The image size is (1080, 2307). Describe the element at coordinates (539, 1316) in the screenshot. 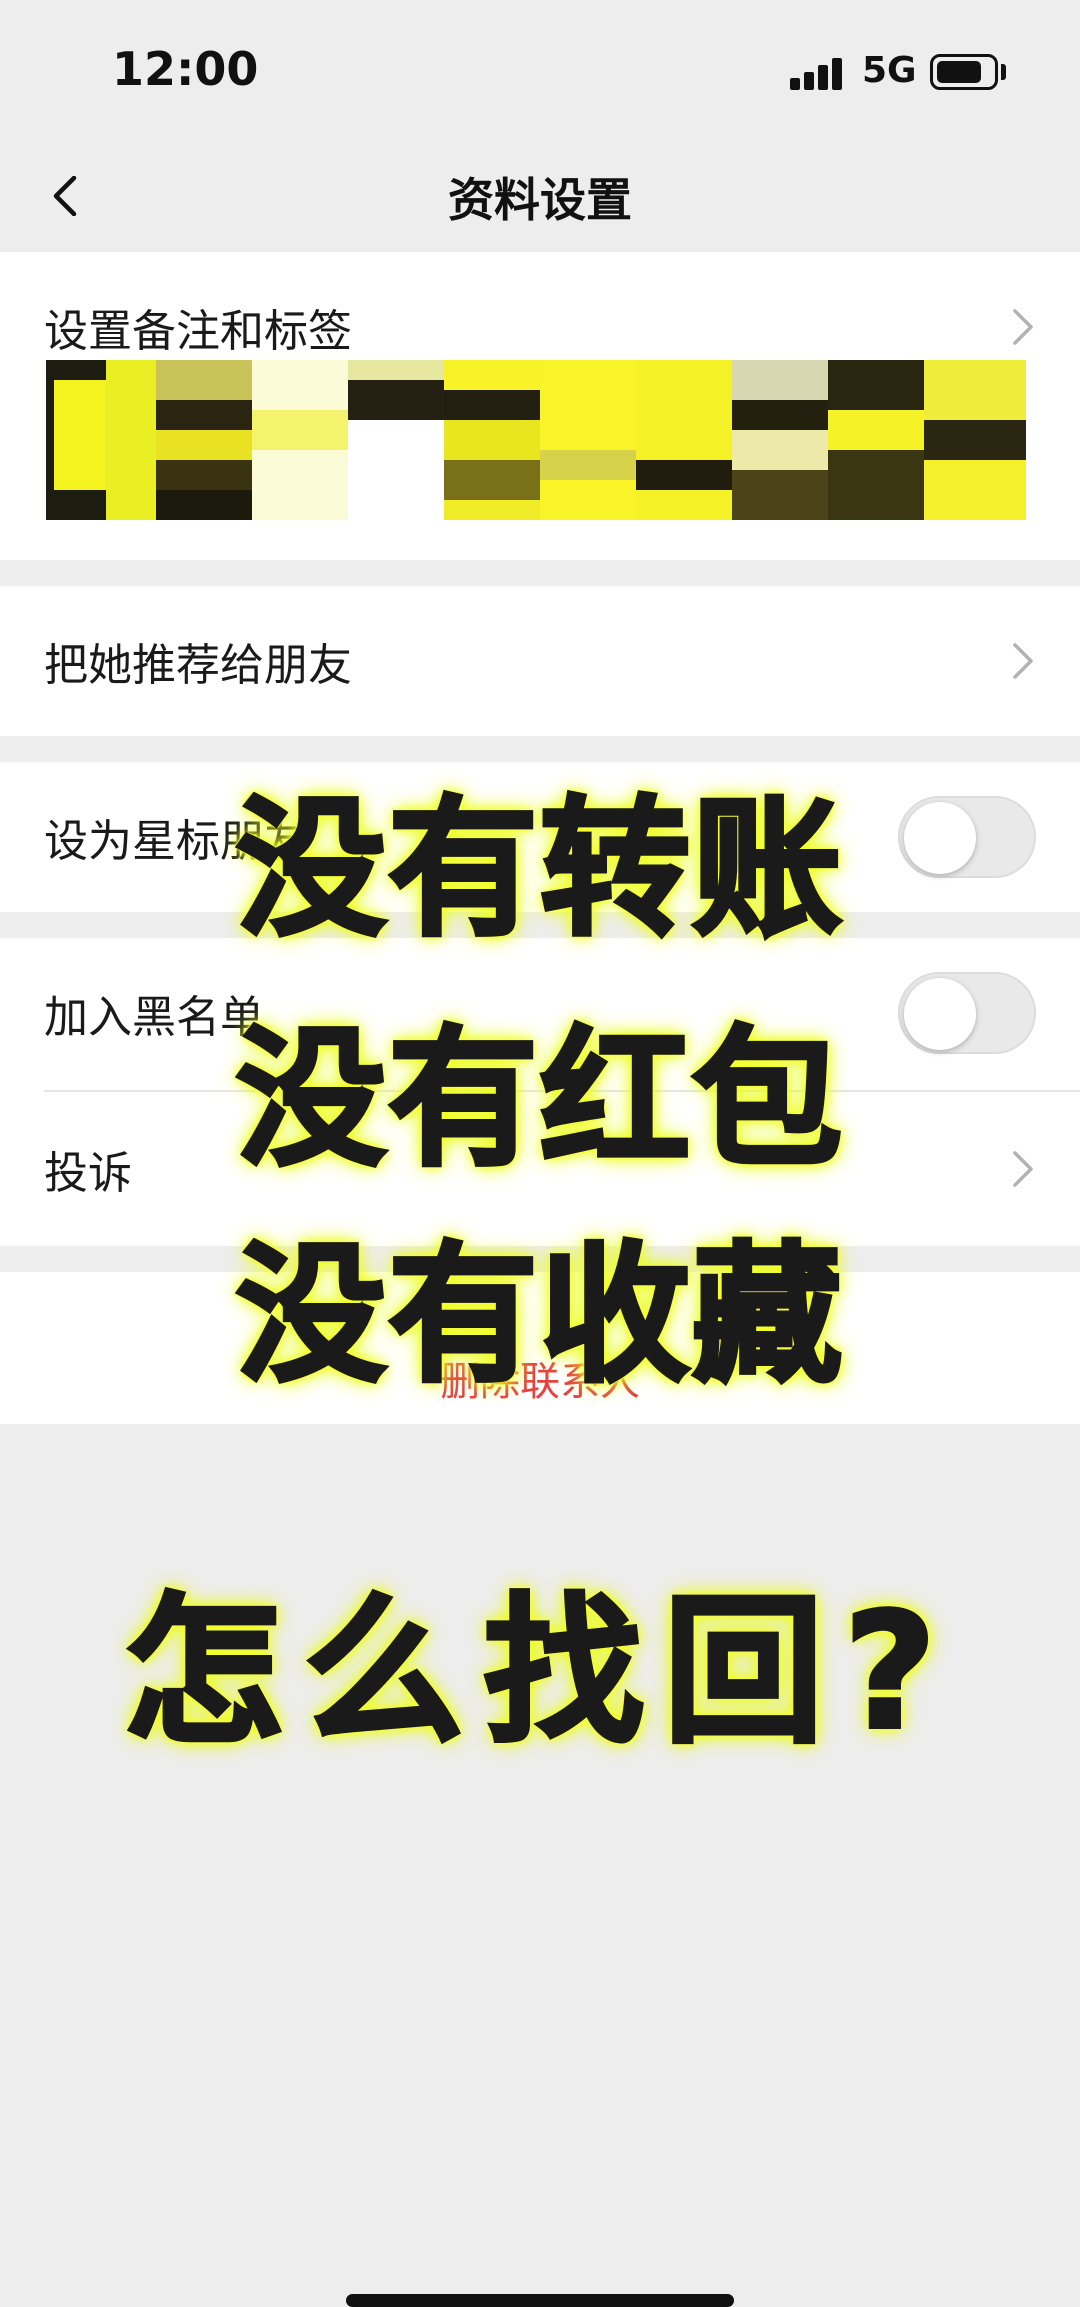

I see `overlay-caption-3: 没有收藏` at that location.